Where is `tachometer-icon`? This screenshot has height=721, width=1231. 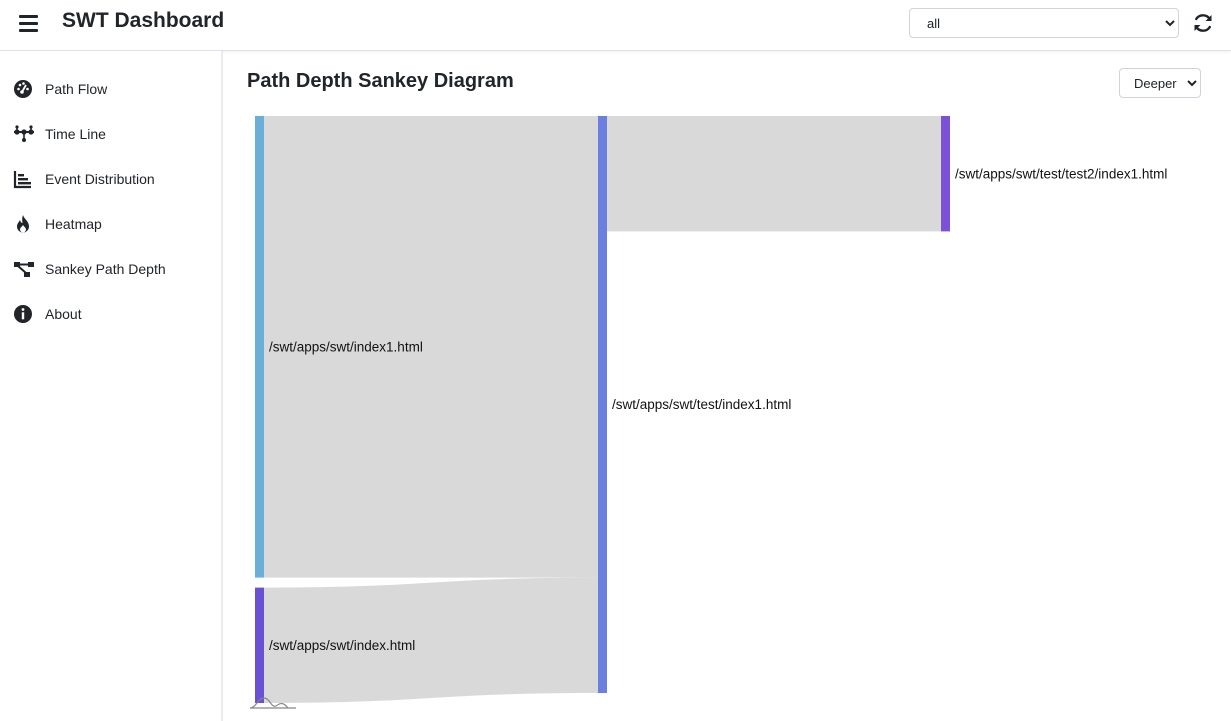
tachometer-icon is located at coordinates (23, 89).